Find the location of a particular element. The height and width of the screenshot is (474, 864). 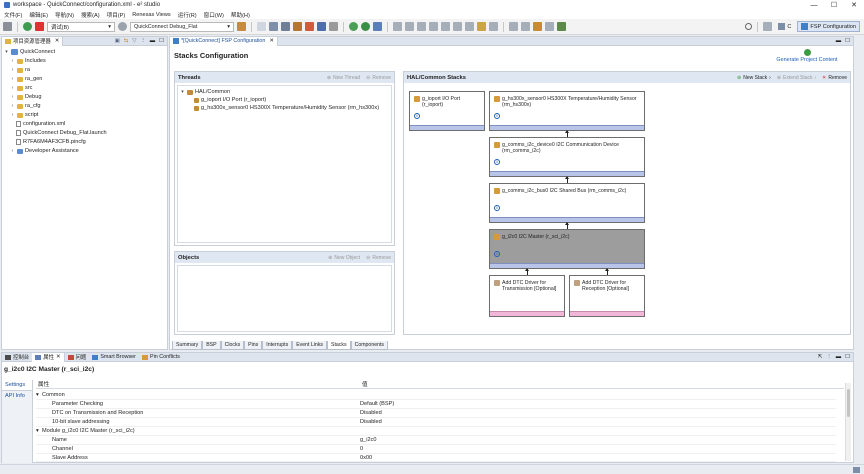

menu-window: 窗口(W) is located at coordinates (214, 15).